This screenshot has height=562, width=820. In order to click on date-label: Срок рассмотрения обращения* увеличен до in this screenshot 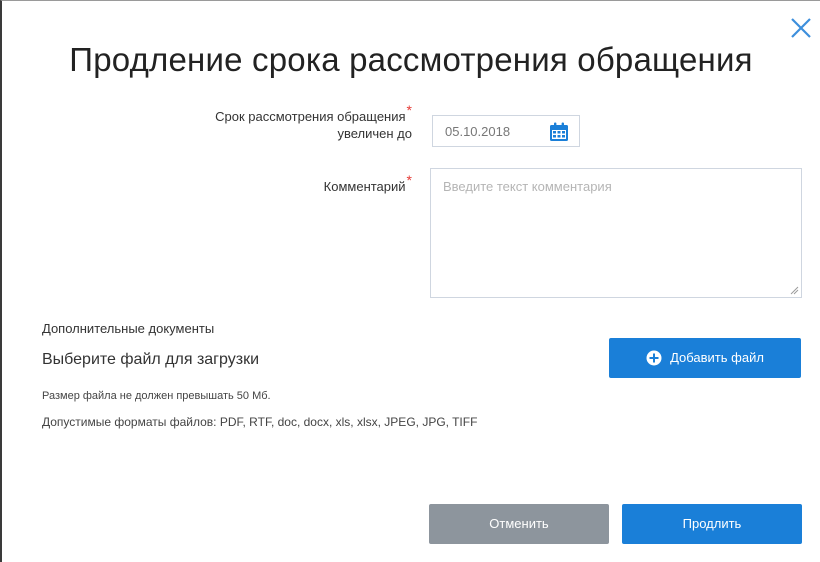, I will do `click(267, 122)`.